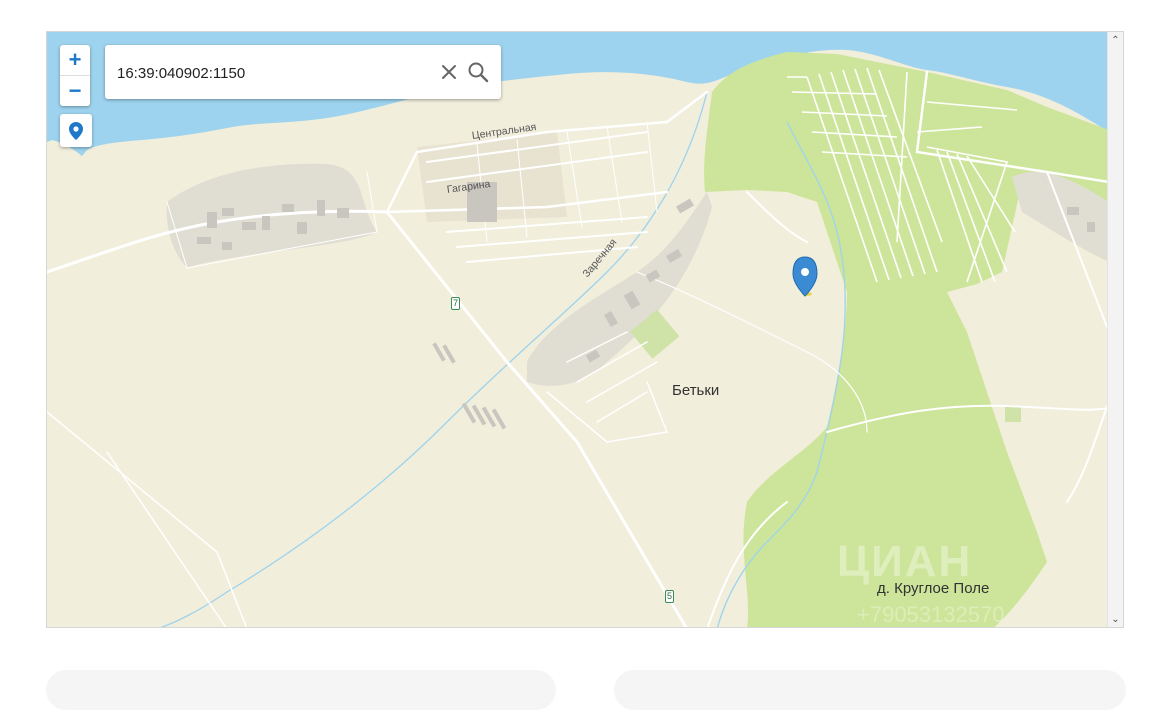  Describe the element at coordinates (1115, 40) in the screenshot. I see `scroll-up-arrow: ⌃` at that location.